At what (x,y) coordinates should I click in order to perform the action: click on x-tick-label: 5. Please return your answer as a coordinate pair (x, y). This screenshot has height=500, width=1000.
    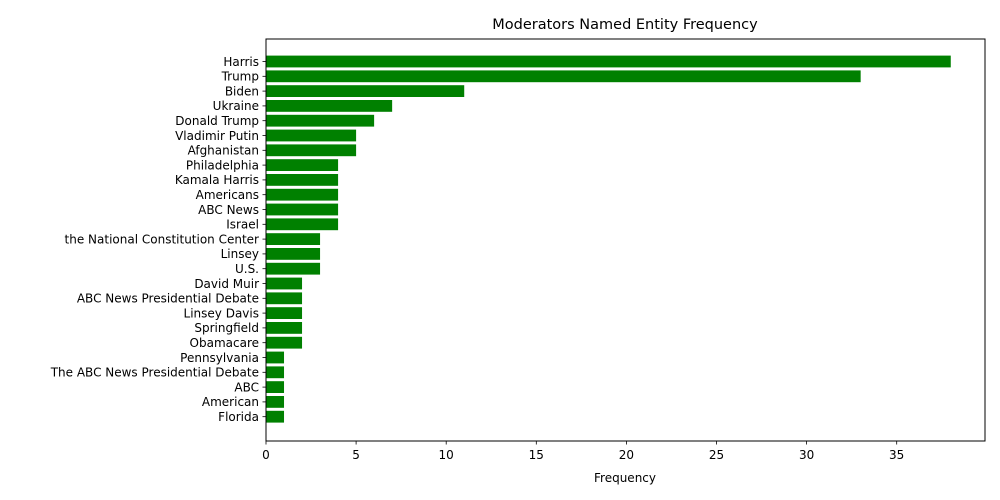
    Looking at the image, I should click on (356, 455).